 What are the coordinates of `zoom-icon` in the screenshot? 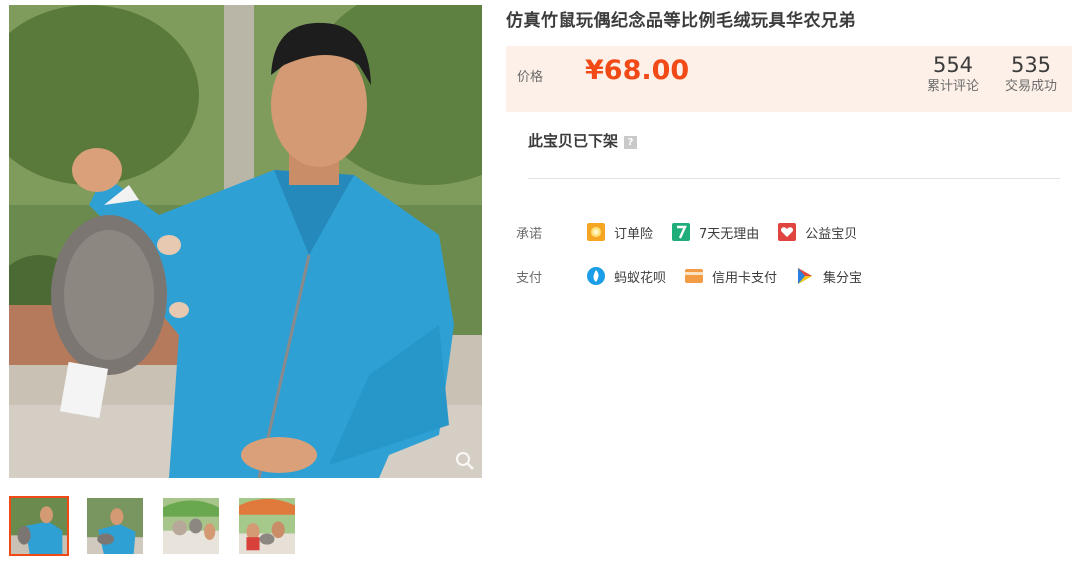 It's located at (465, 461).